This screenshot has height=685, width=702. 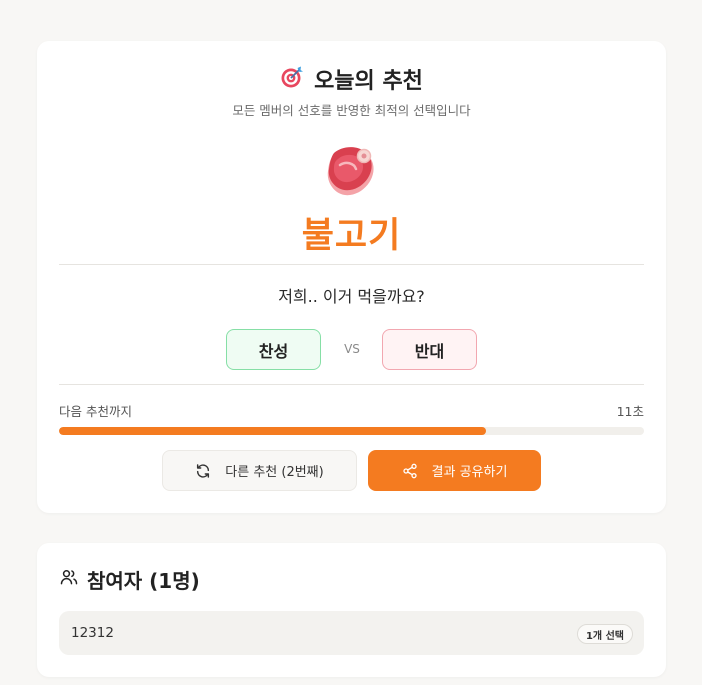 I want to click on disagree-button: 반대, so click(x=429, y=349).